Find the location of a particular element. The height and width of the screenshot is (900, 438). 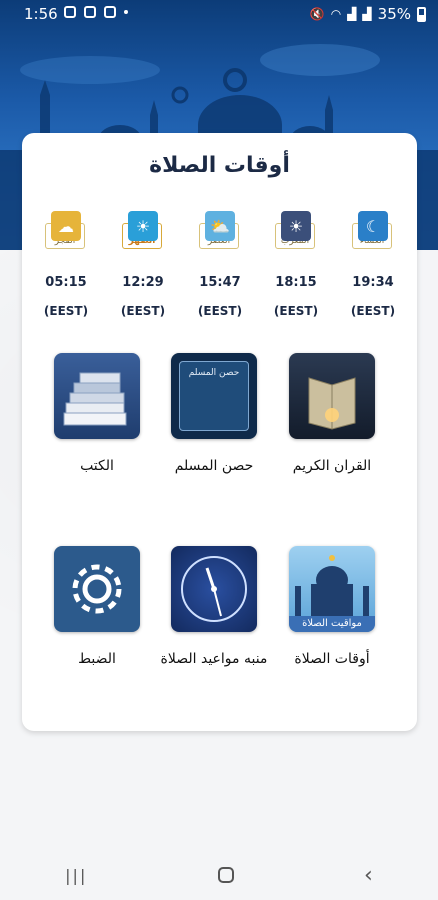

app-label: حصن المسلم is located at coordinates (214, 466).